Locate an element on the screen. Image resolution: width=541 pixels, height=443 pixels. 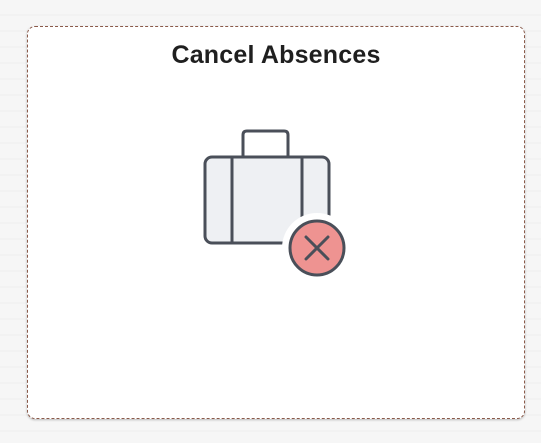
tile-title: Cancel Absences is located at coordinates (276, 55).